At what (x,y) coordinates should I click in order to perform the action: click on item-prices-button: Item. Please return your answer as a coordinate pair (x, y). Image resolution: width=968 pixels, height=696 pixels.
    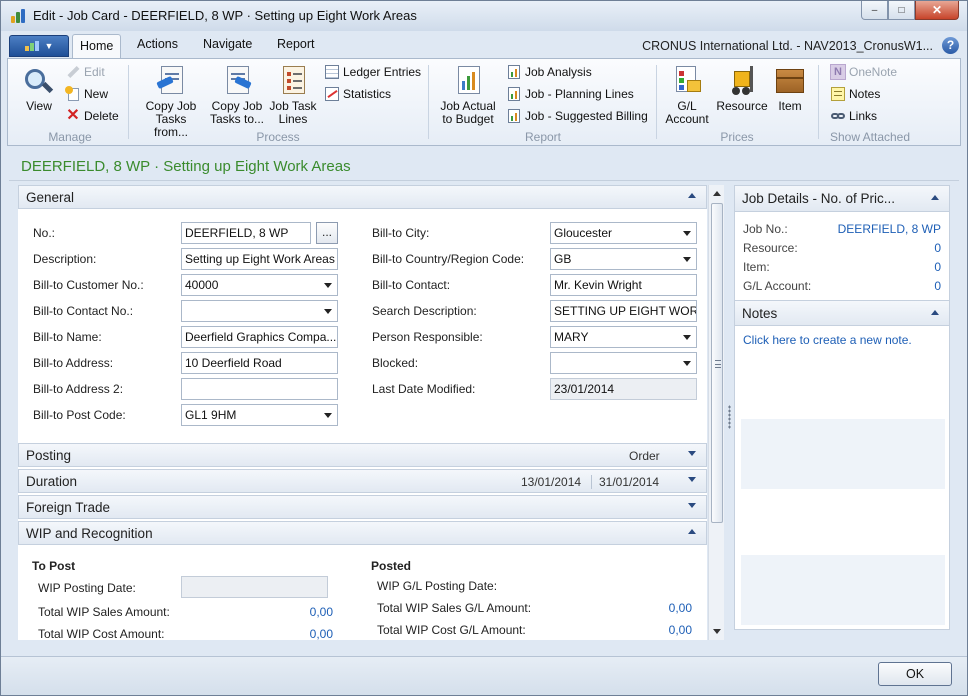
    Looking at the image, I should click on (790, 88).